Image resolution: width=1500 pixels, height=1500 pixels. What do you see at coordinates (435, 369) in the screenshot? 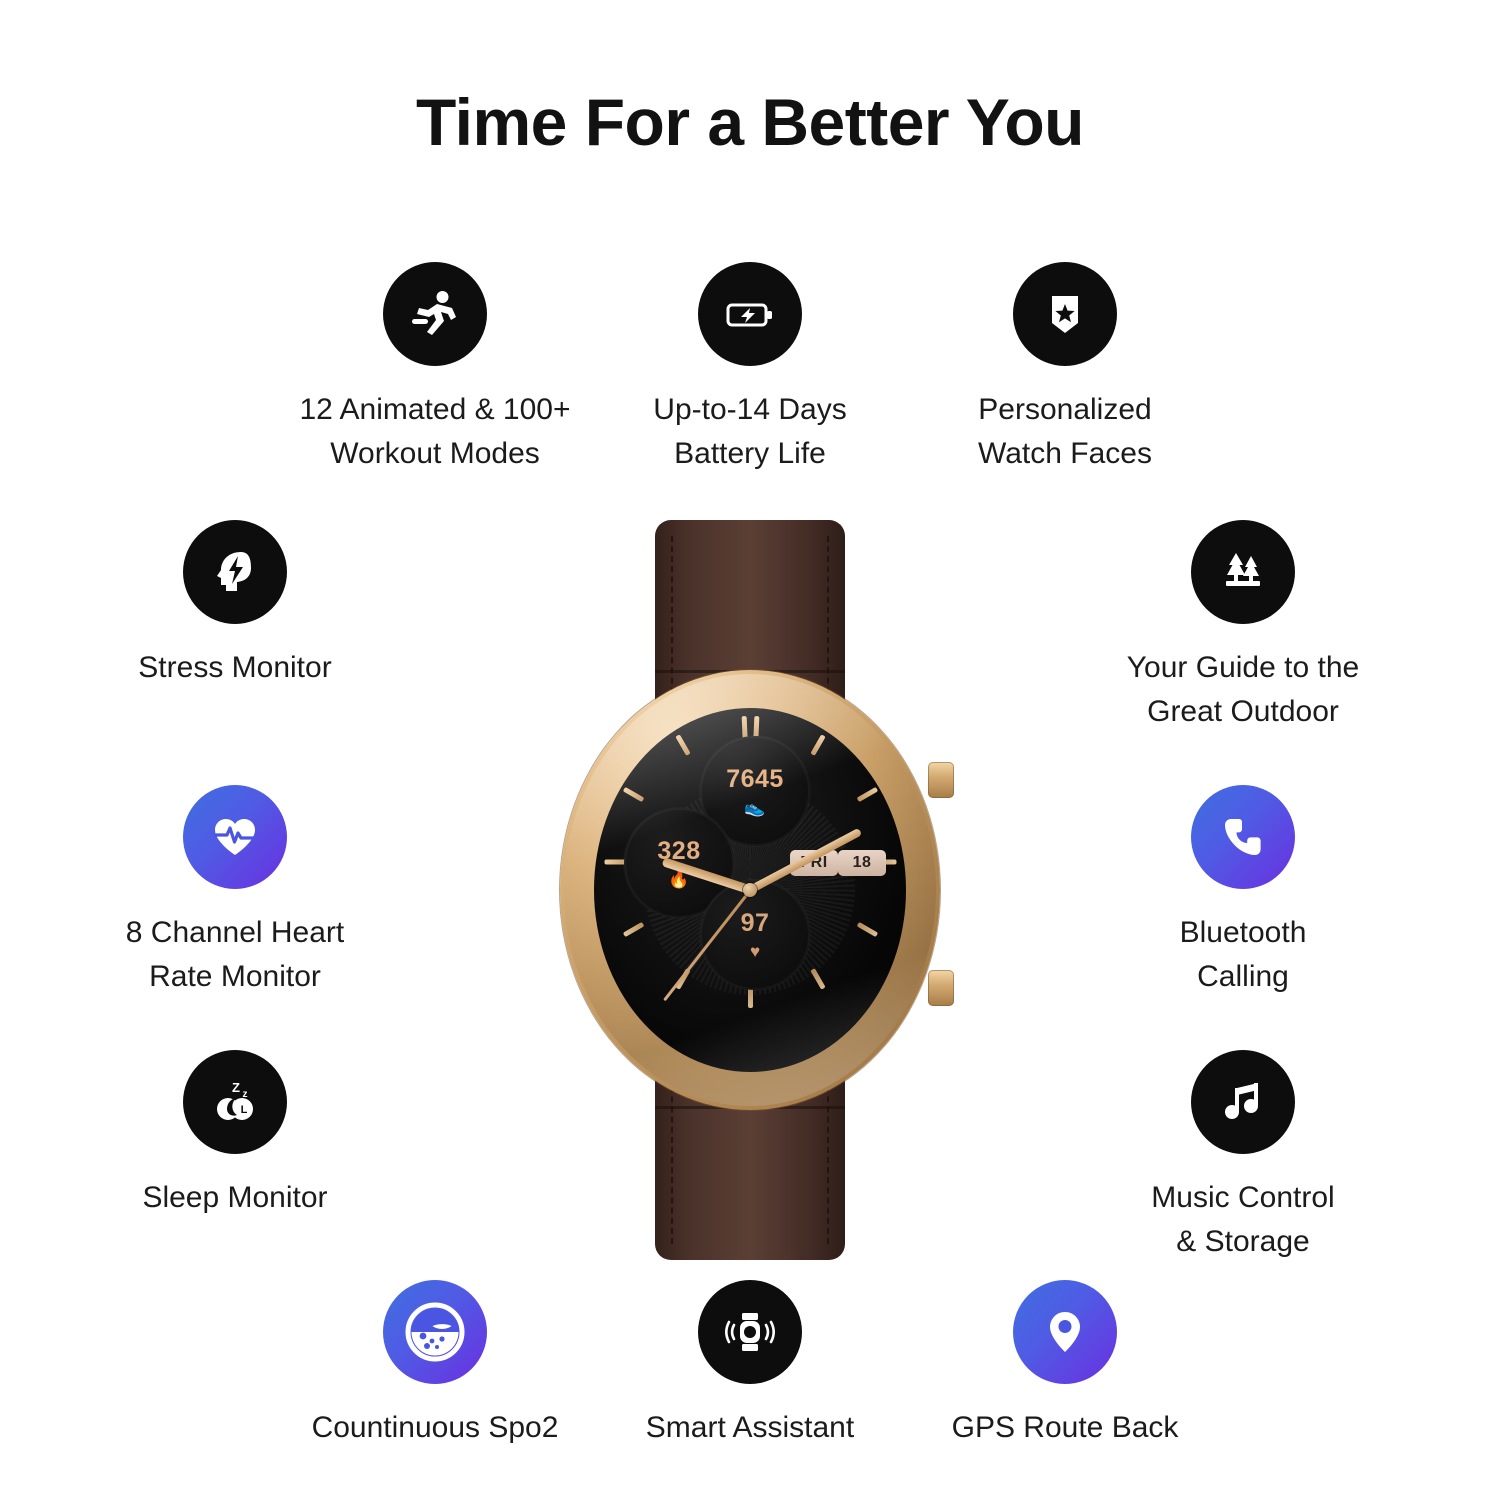
I see `feature-workout-modes: 12 Animated & 100+ Workout Modes` at bounding box center [435, 369].